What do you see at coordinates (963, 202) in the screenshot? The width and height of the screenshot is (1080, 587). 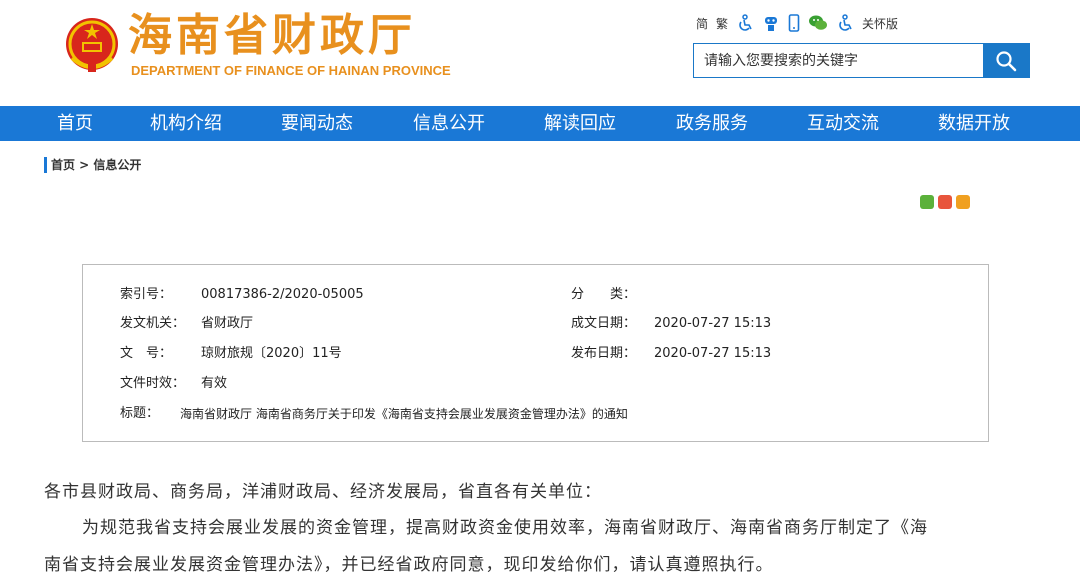 I see `share-qzone-icon` at bounding box center [963, 202].